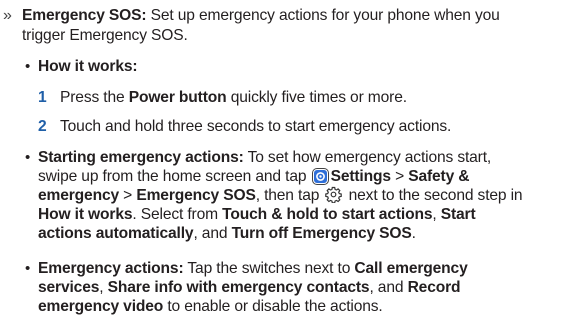 This screenshot has height=319, width=585. Describe the element at coordinates (111, 268) in the screenshot. I see `actions-heading: Emergency actions:` at that location.